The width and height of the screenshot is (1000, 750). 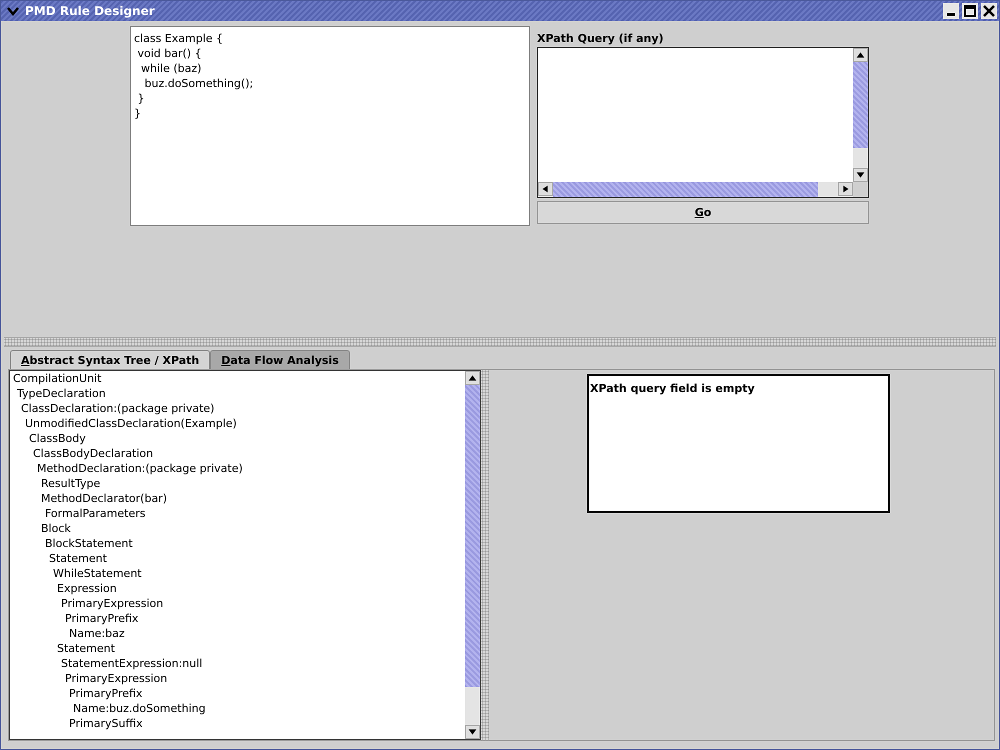 What do you see at coordinates (237, 543) in the screenshot?
I see `tree-node: BlockStatement` at bounding box center [237, 543].